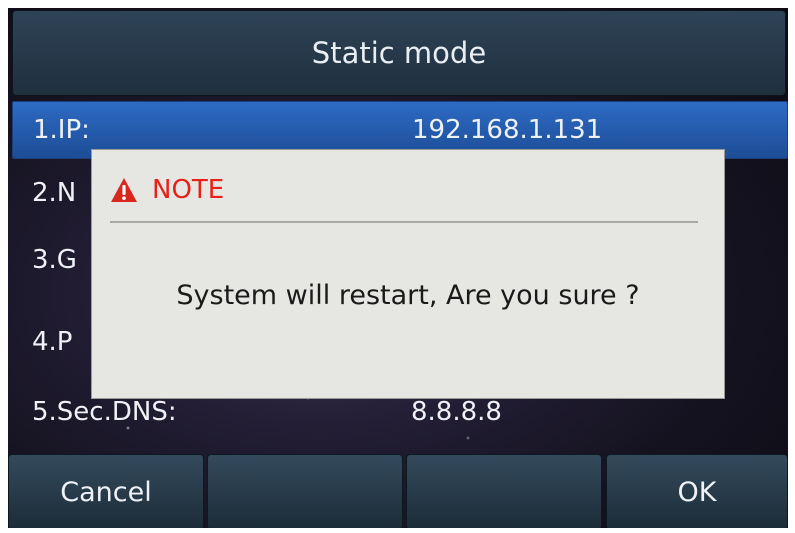 This screenshot has width=795, height=533. What do you see at coordinates (408, 295) in the screenshot?
I see `dialog-message: System will restart, Are you sure ?` at bounding box center [408, 295].